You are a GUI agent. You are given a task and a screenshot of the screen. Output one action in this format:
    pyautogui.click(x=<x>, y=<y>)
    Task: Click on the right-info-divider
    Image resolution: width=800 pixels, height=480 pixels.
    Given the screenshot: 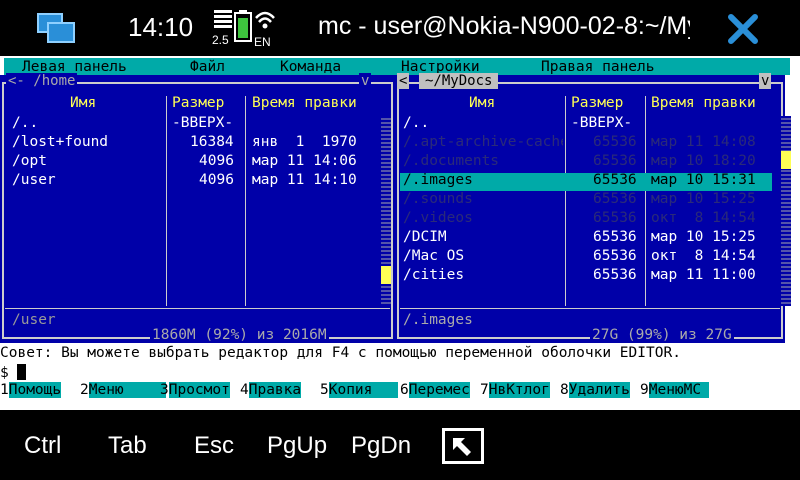 What is the action you would take?
    pyautogui.click(x=590, y=308)
    